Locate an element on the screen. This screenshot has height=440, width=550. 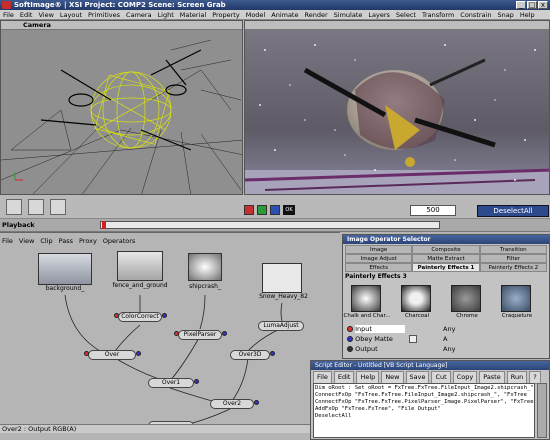
port-row-input: Input is located at coordinates (376, 329).